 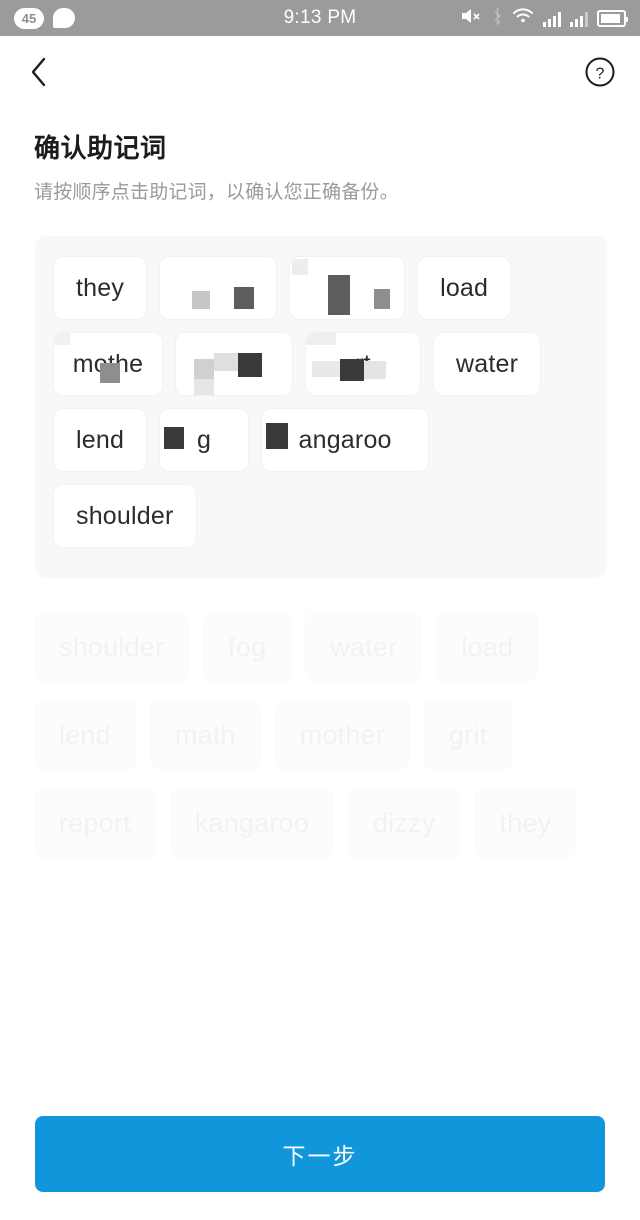 I want to click on back-arrow-icon, so click(x=39, y=72).